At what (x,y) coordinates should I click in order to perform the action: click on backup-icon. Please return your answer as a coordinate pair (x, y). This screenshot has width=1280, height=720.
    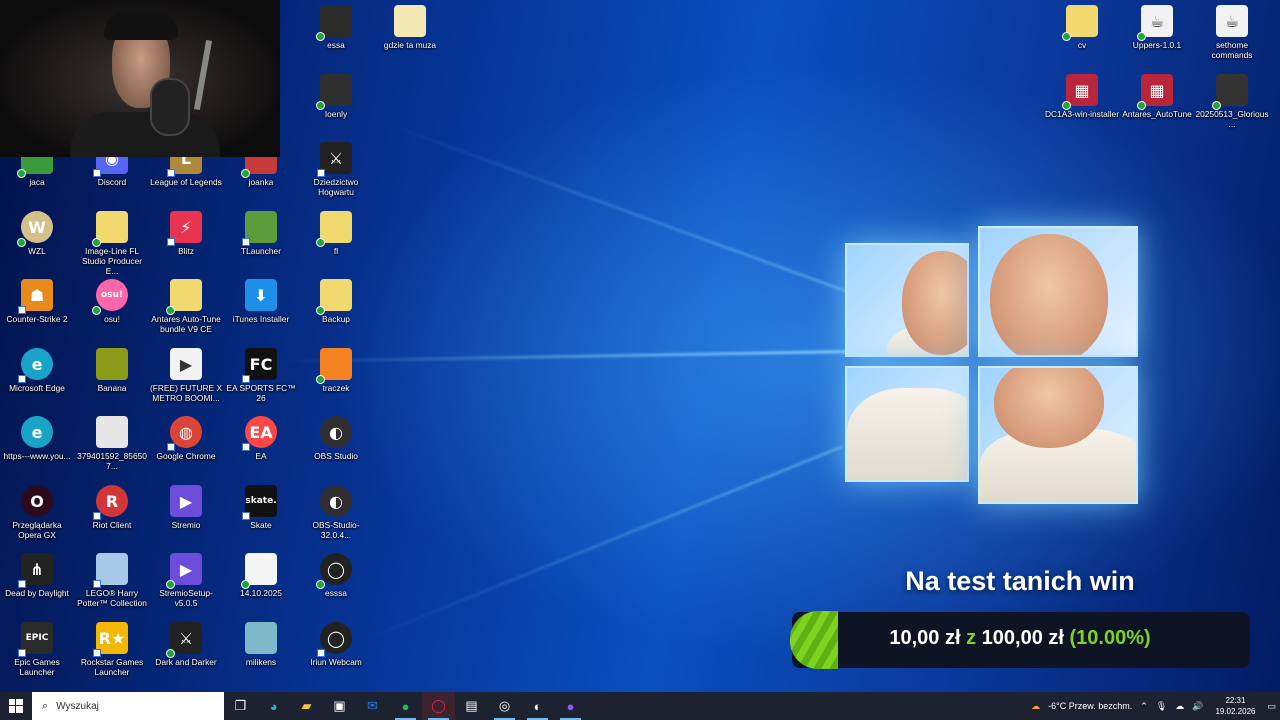
    Looking at the image, I should click on (334, 297).